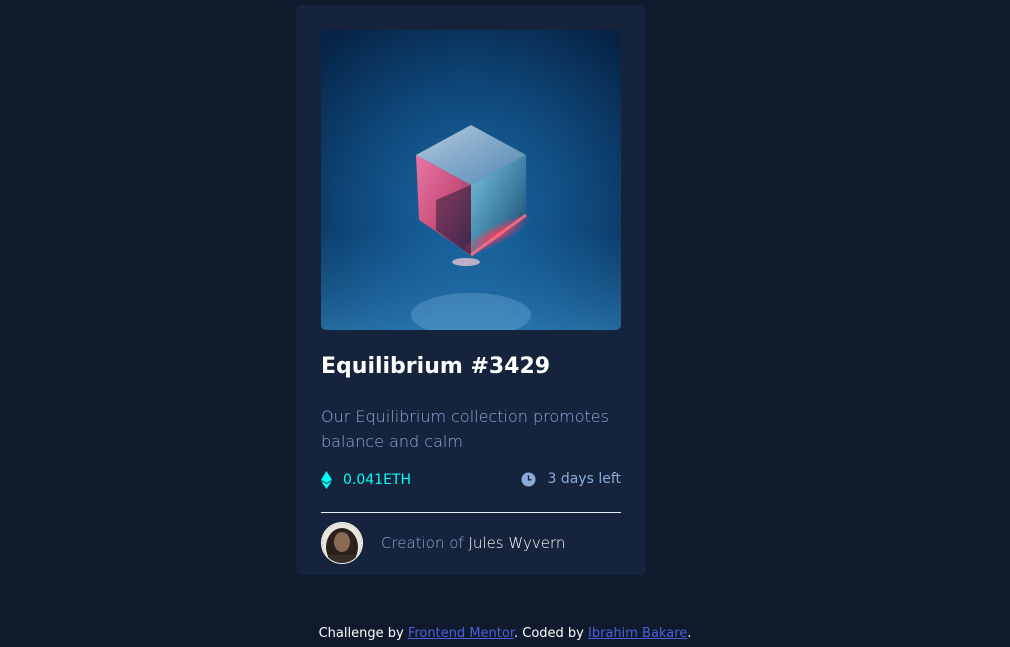 The image size is (1010, 647). What do you see at coordinates (326, 480) in the screenshot?
I see `ethereum-icon` at bounding box center [326, 480].